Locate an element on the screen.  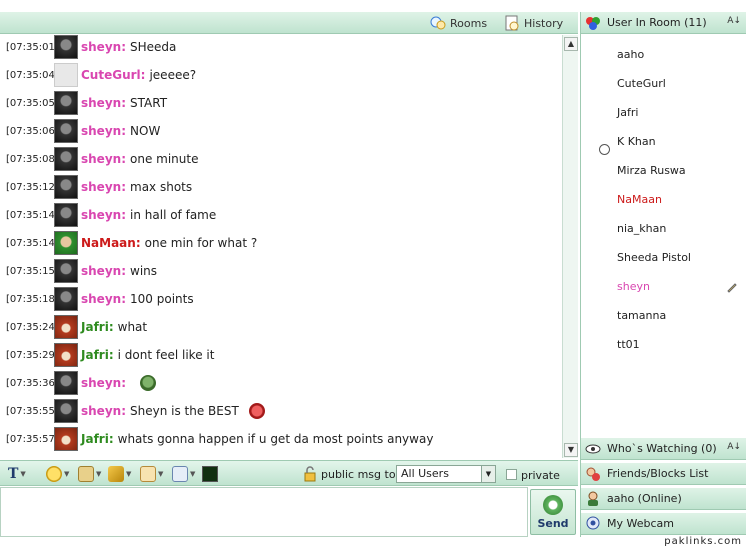
message-timestamp: [07:35:55] is located at coordinates (32, 411).